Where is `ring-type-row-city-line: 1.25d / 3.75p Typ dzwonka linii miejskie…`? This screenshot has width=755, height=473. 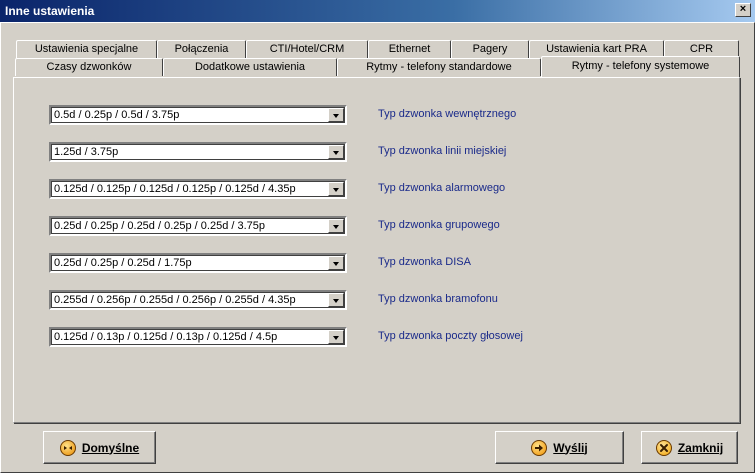
ring-type-row-city-line: 1.25d / 3.75p Typ dzwonka linii miejskie… is located at coordinates (399, 152).